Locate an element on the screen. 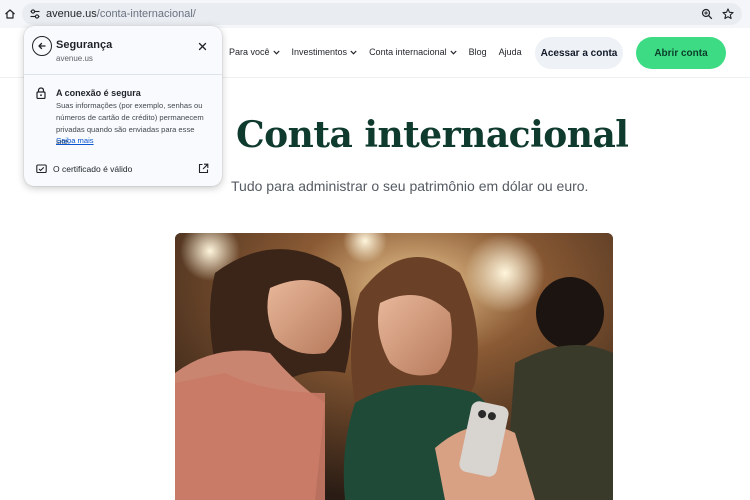 This screenshot has height=500, width=750. home-button is located at coordinates (10, 14).